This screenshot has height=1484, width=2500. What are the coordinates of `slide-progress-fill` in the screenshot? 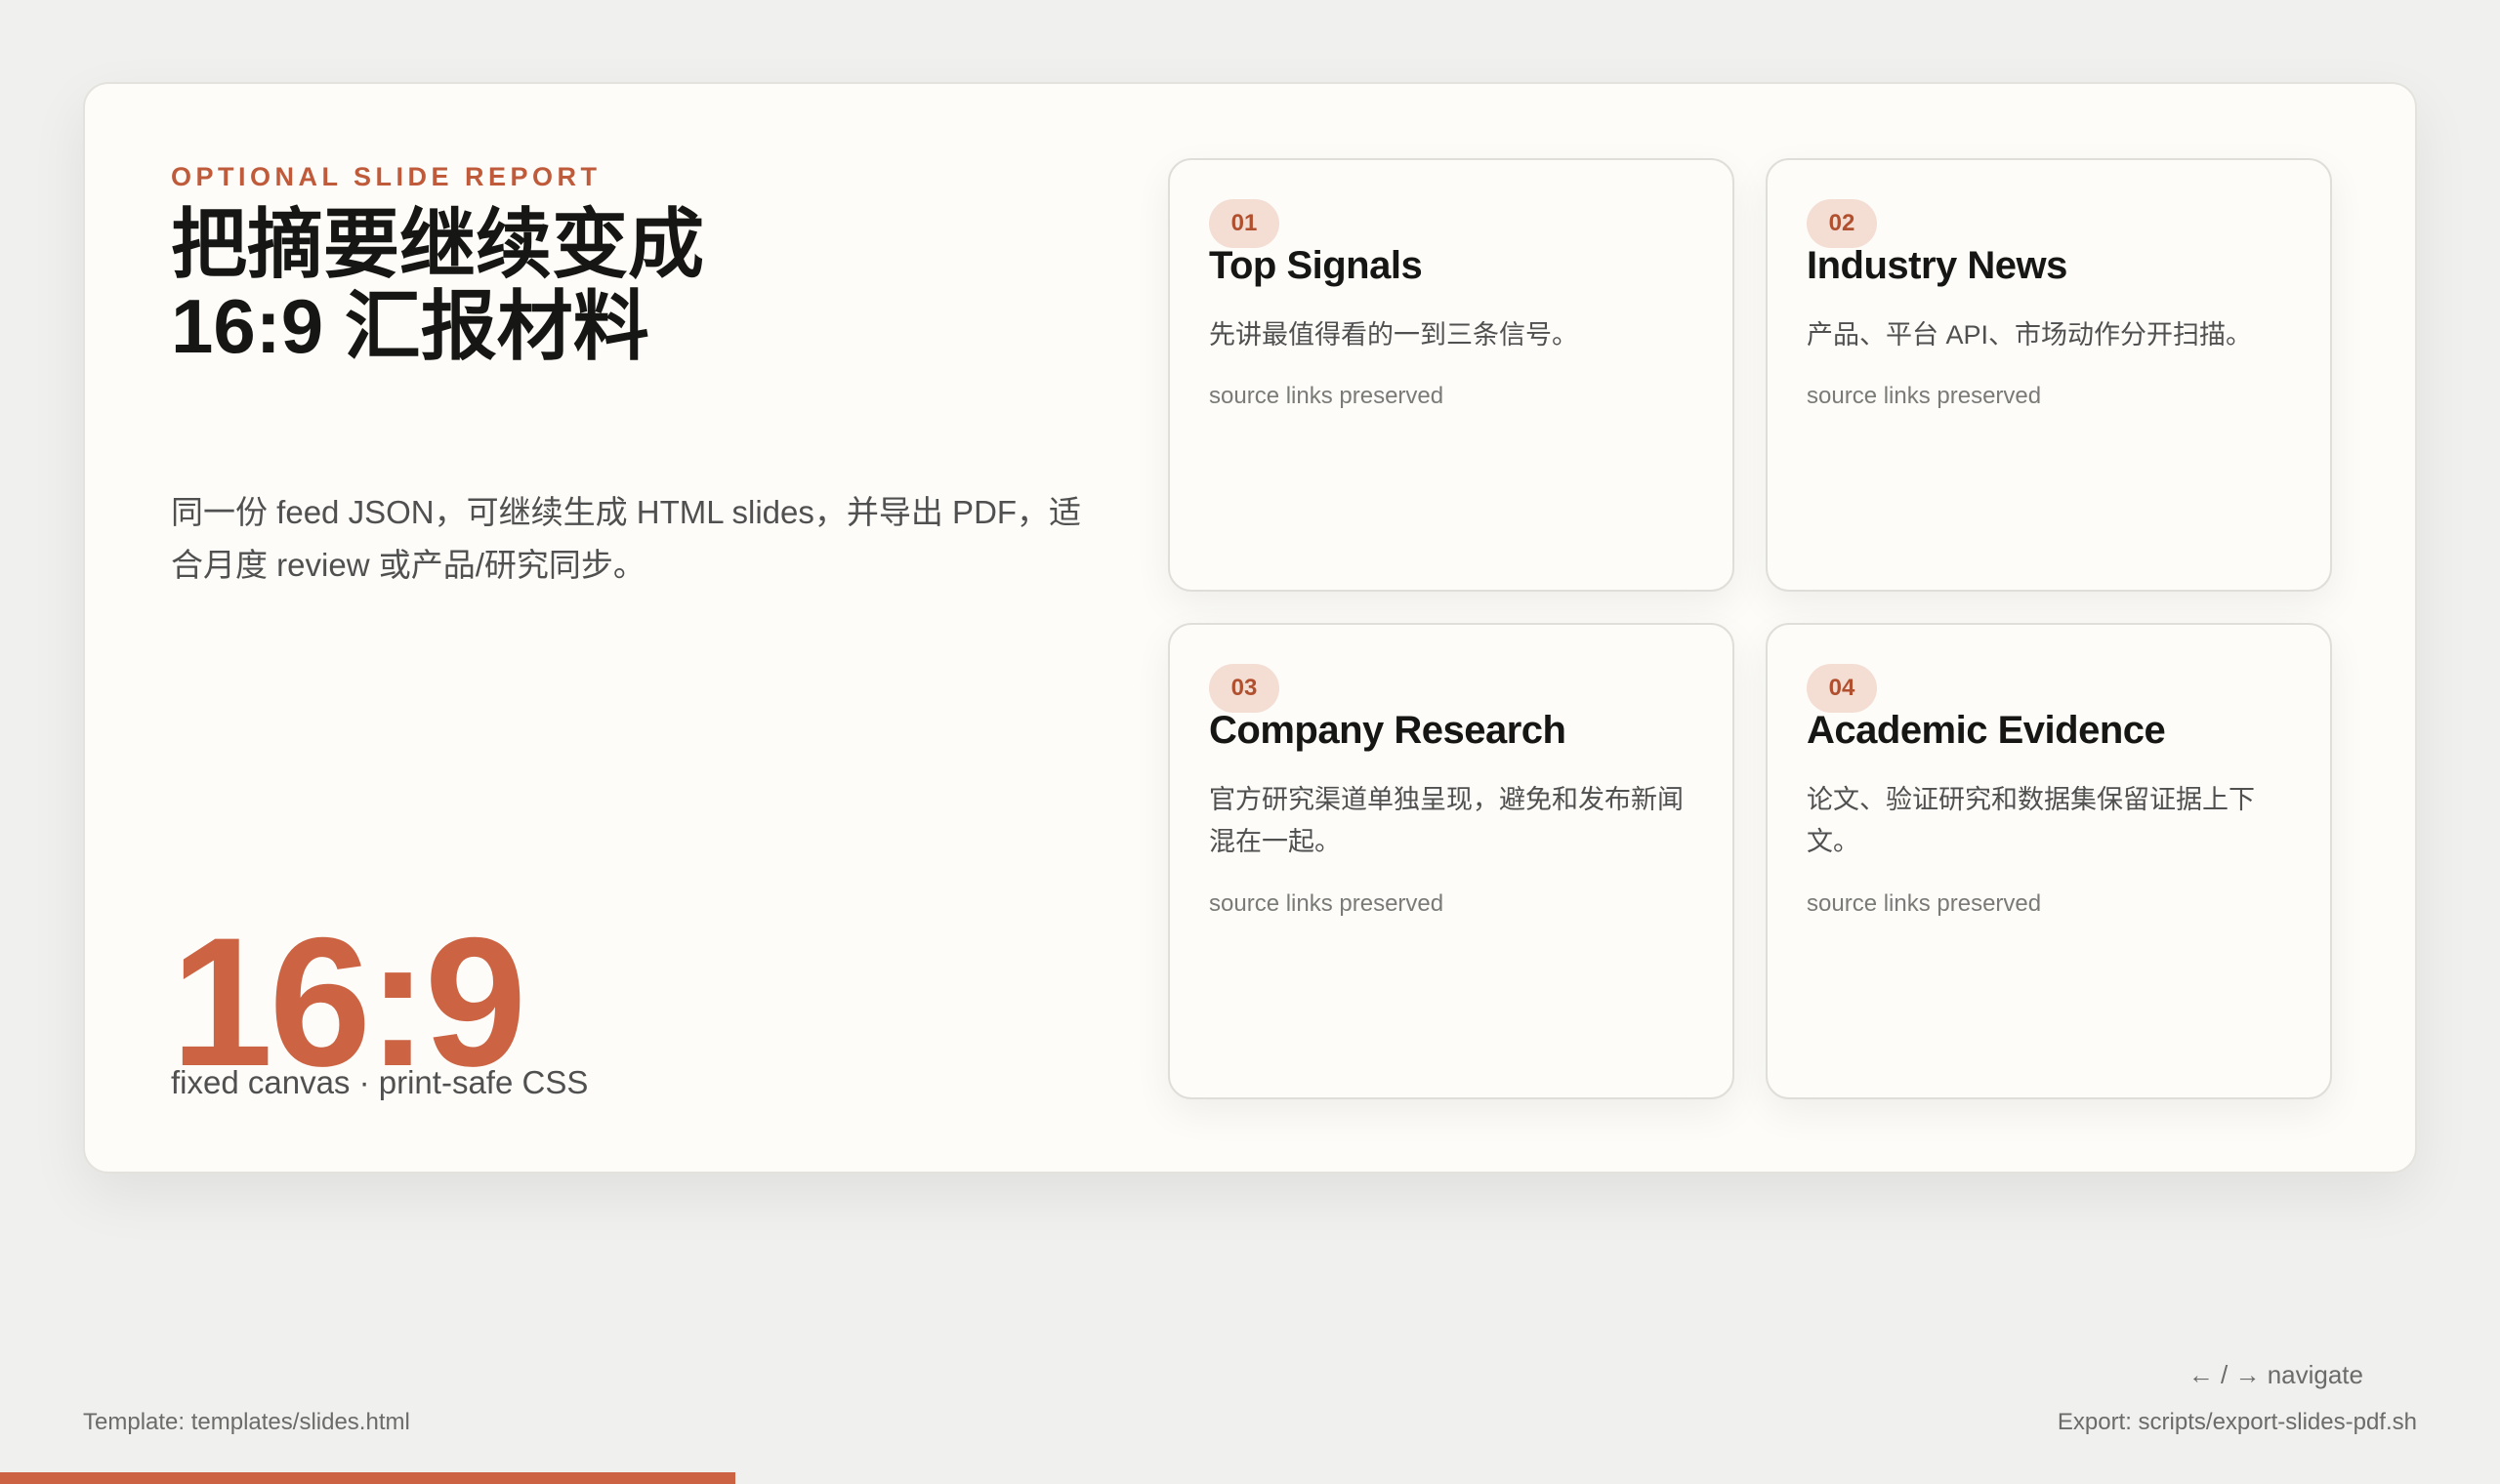 It's located at (367, 1478).